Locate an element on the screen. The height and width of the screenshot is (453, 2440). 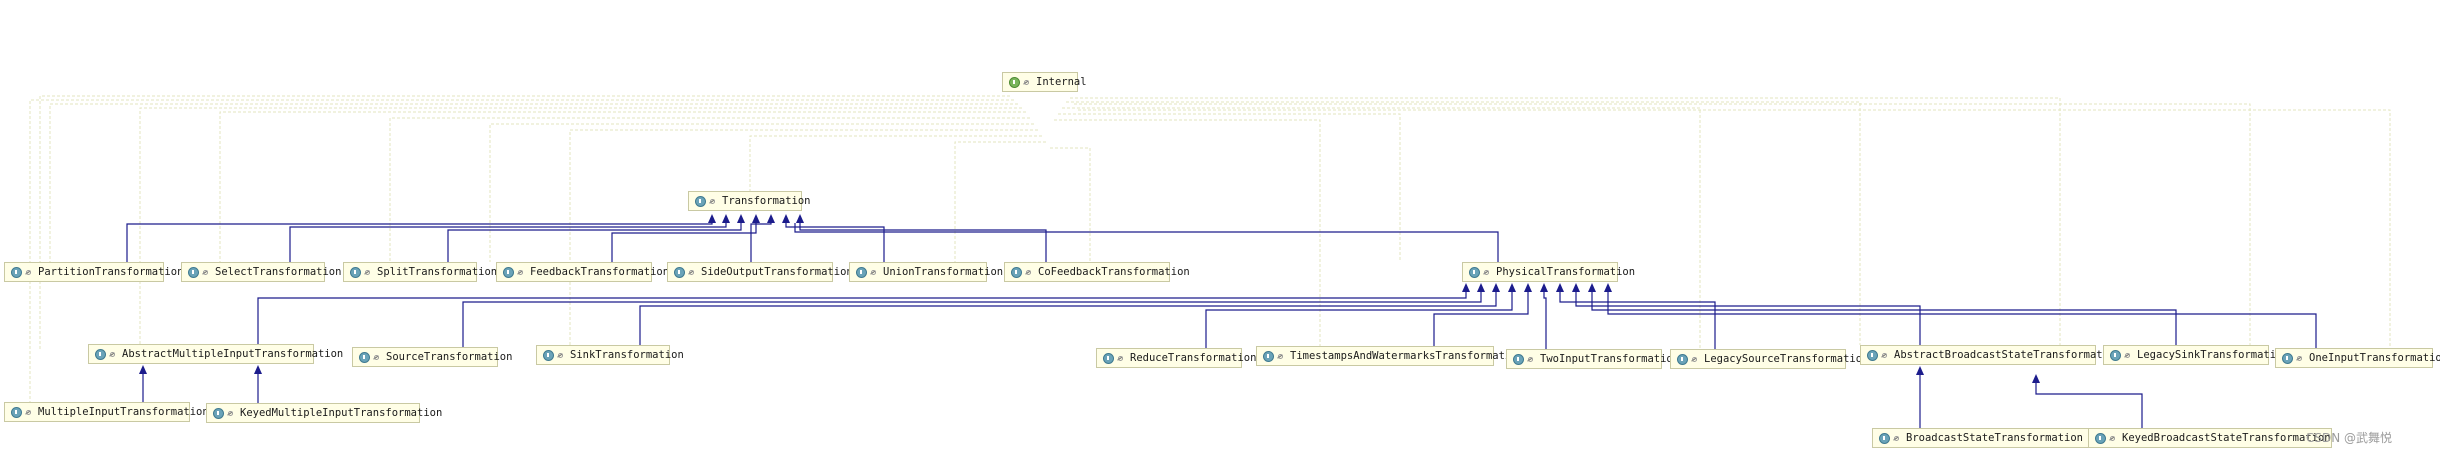
node-label: UnionTransformation is located at coordinates (943, 272).